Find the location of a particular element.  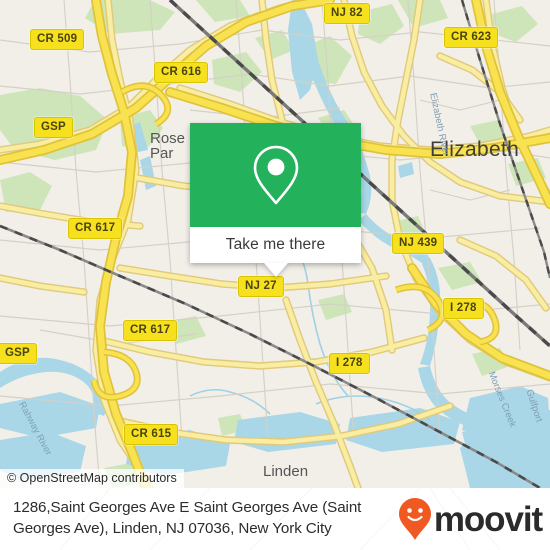

road-shield-cr-617-south: CR 617 is located at coordinates (150, 330).